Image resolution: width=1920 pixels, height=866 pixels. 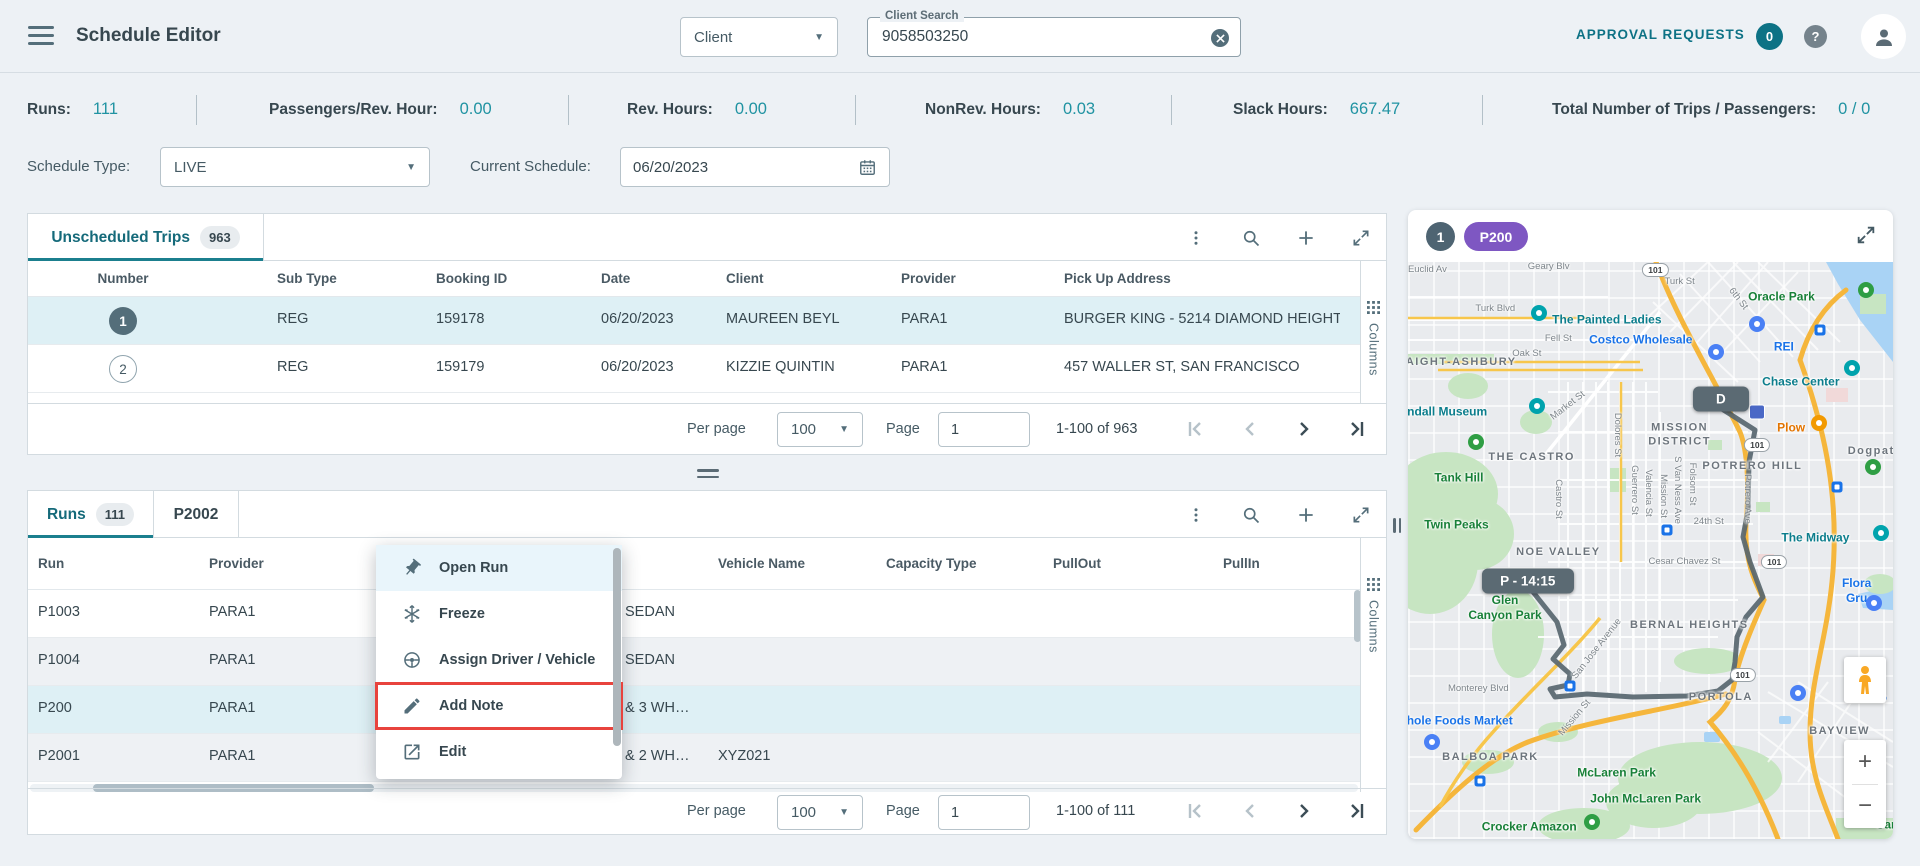 I want to click on menu-item-label: Freeze, so click(x=462, y=614).